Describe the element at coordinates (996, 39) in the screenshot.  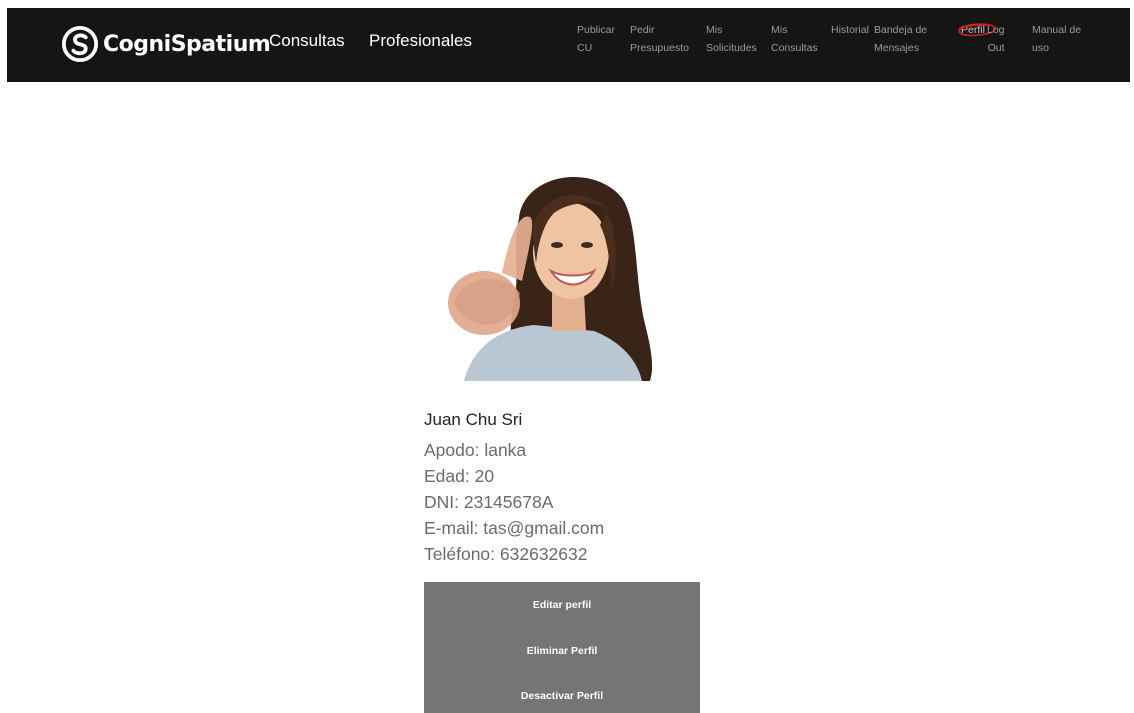
I see `nav-log-out: Log Out` at that location.